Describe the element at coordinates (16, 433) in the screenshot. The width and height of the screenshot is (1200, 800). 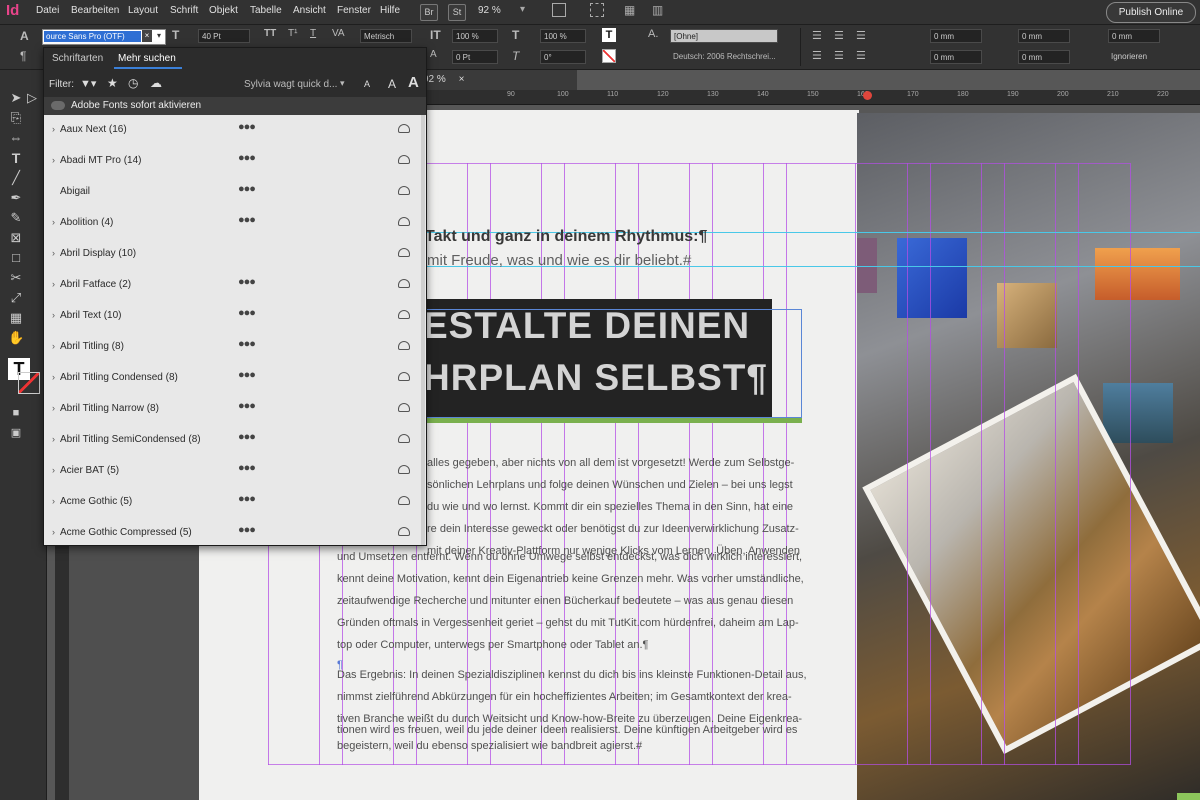
I see `normal-view-icon: ▣` at that location.